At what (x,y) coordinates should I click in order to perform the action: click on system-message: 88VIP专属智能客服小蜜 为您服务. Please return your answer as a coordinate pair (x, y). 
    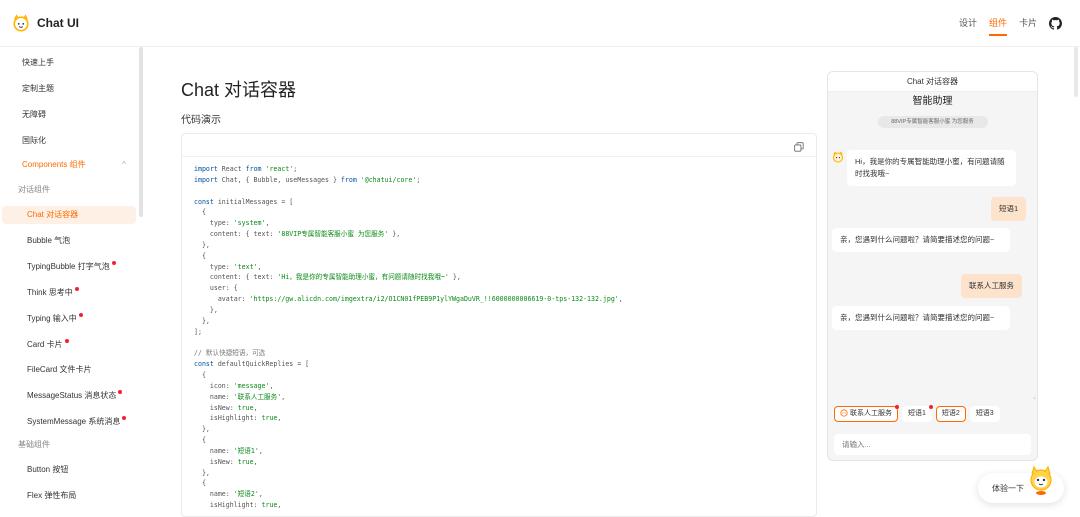
    Looking at the image, I should click on (932, 122).